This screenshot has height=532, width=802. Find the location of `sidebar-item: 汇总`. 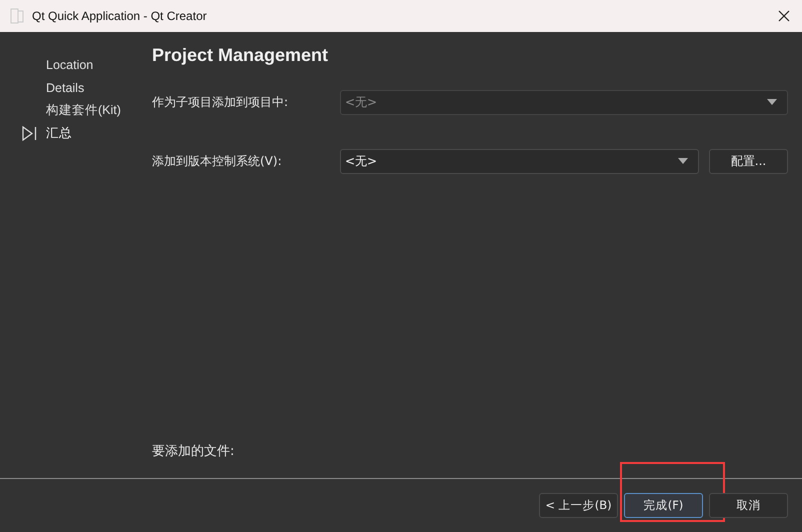

sidebar-item: 汇总 is located at coordinates (59, 133).